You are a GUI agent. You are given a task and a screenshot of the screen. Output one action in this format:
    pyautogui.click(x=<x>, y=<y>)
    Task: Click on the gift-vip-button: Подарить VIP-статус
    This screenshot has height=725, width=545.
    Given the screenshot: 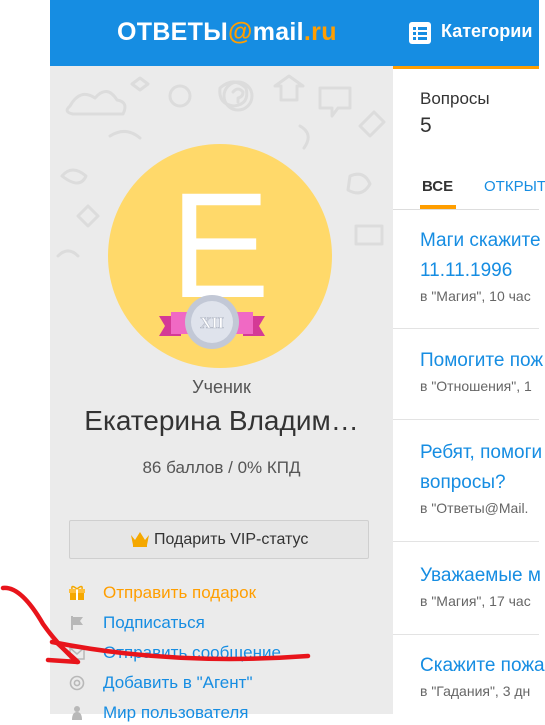 What is the action you would take?
    pyautogui.click(x=219, y=539)
    